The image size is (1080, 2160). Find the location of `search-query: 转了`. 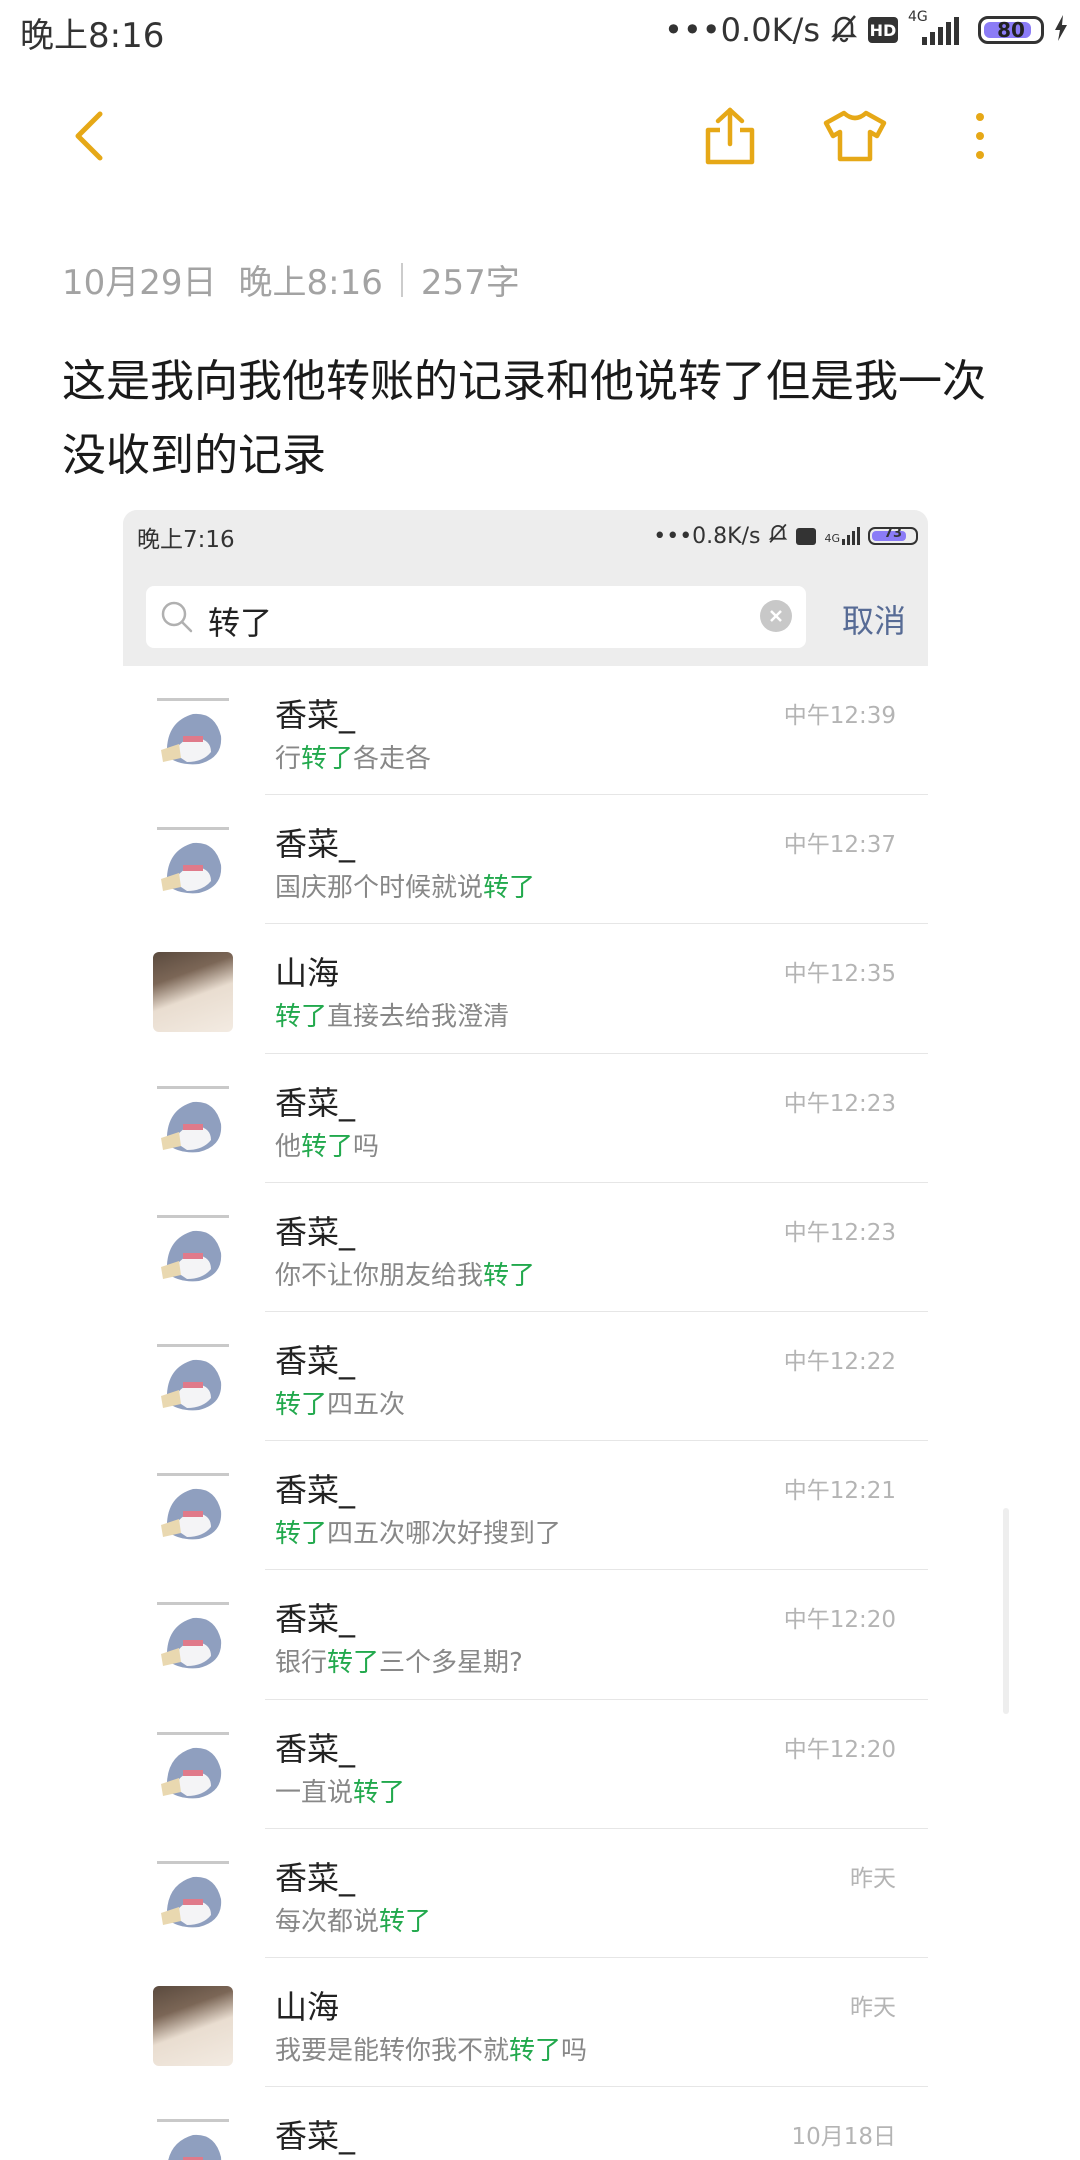

search-query: 转了 is located at coordinates (240, 623).